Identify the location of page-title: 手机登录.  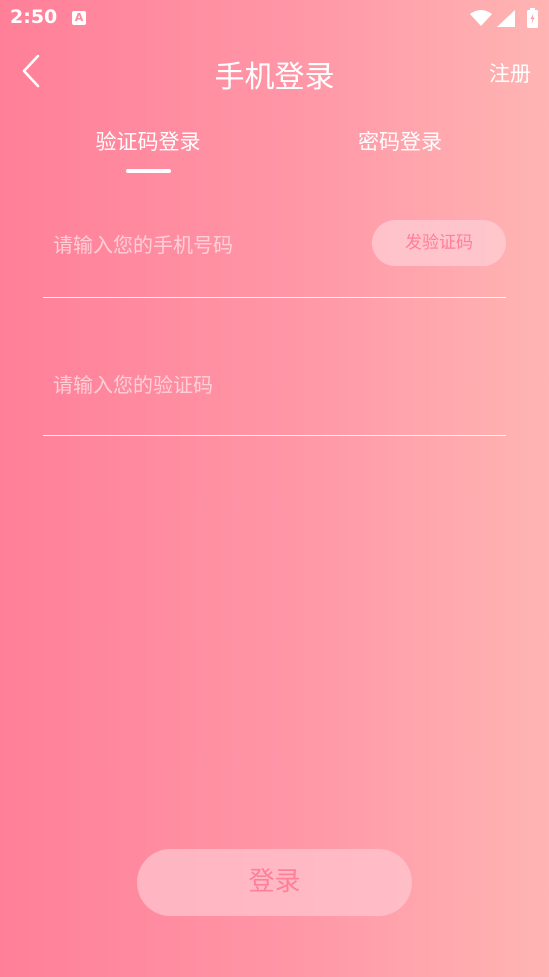
(274, 77).